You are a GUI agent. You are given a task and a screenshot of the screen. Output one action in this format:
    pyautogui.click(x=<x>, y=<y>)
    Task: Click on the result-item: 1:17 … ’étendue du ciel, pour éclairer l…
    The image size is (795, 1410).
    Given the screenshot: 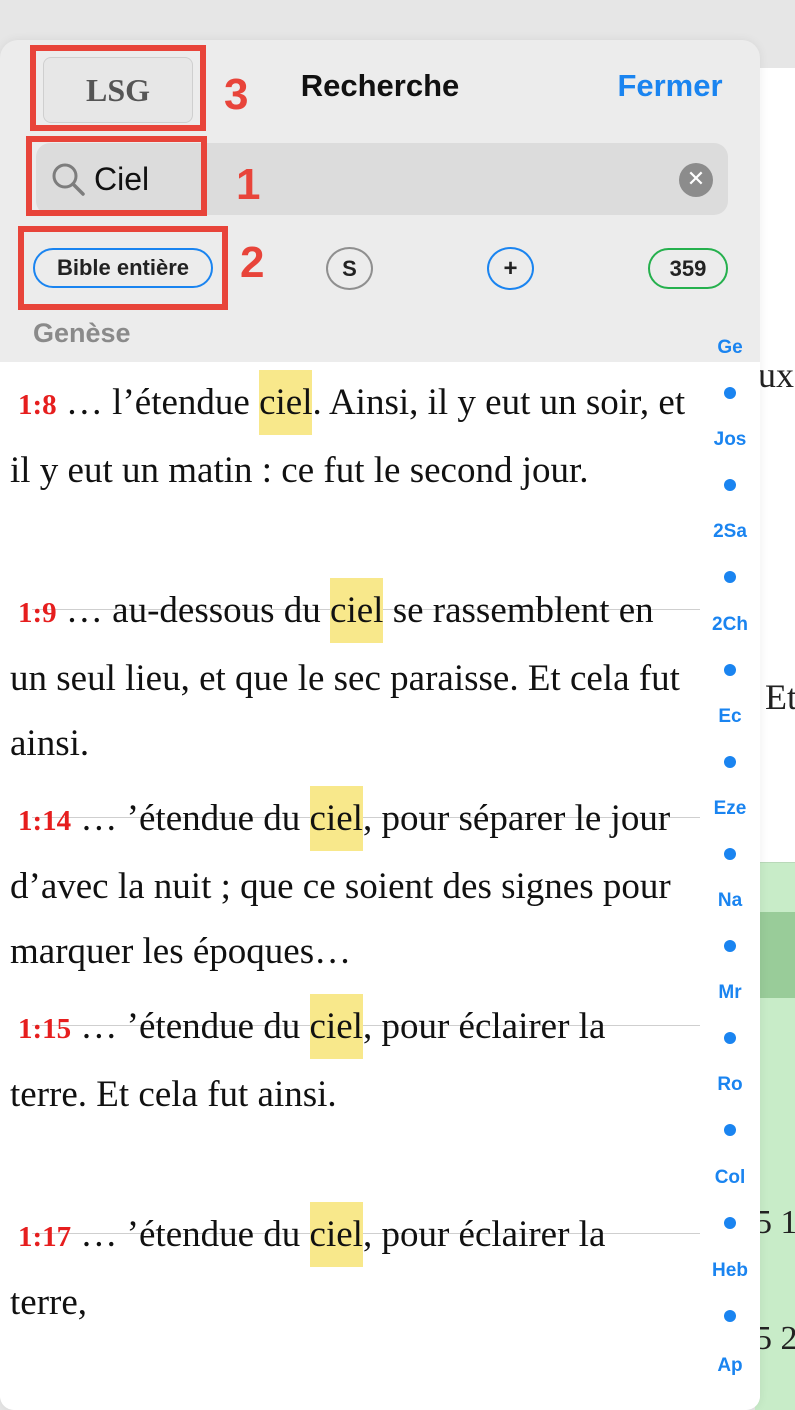 What is the action you would take?
    pyautogui.click(x=352, y=1298)
    